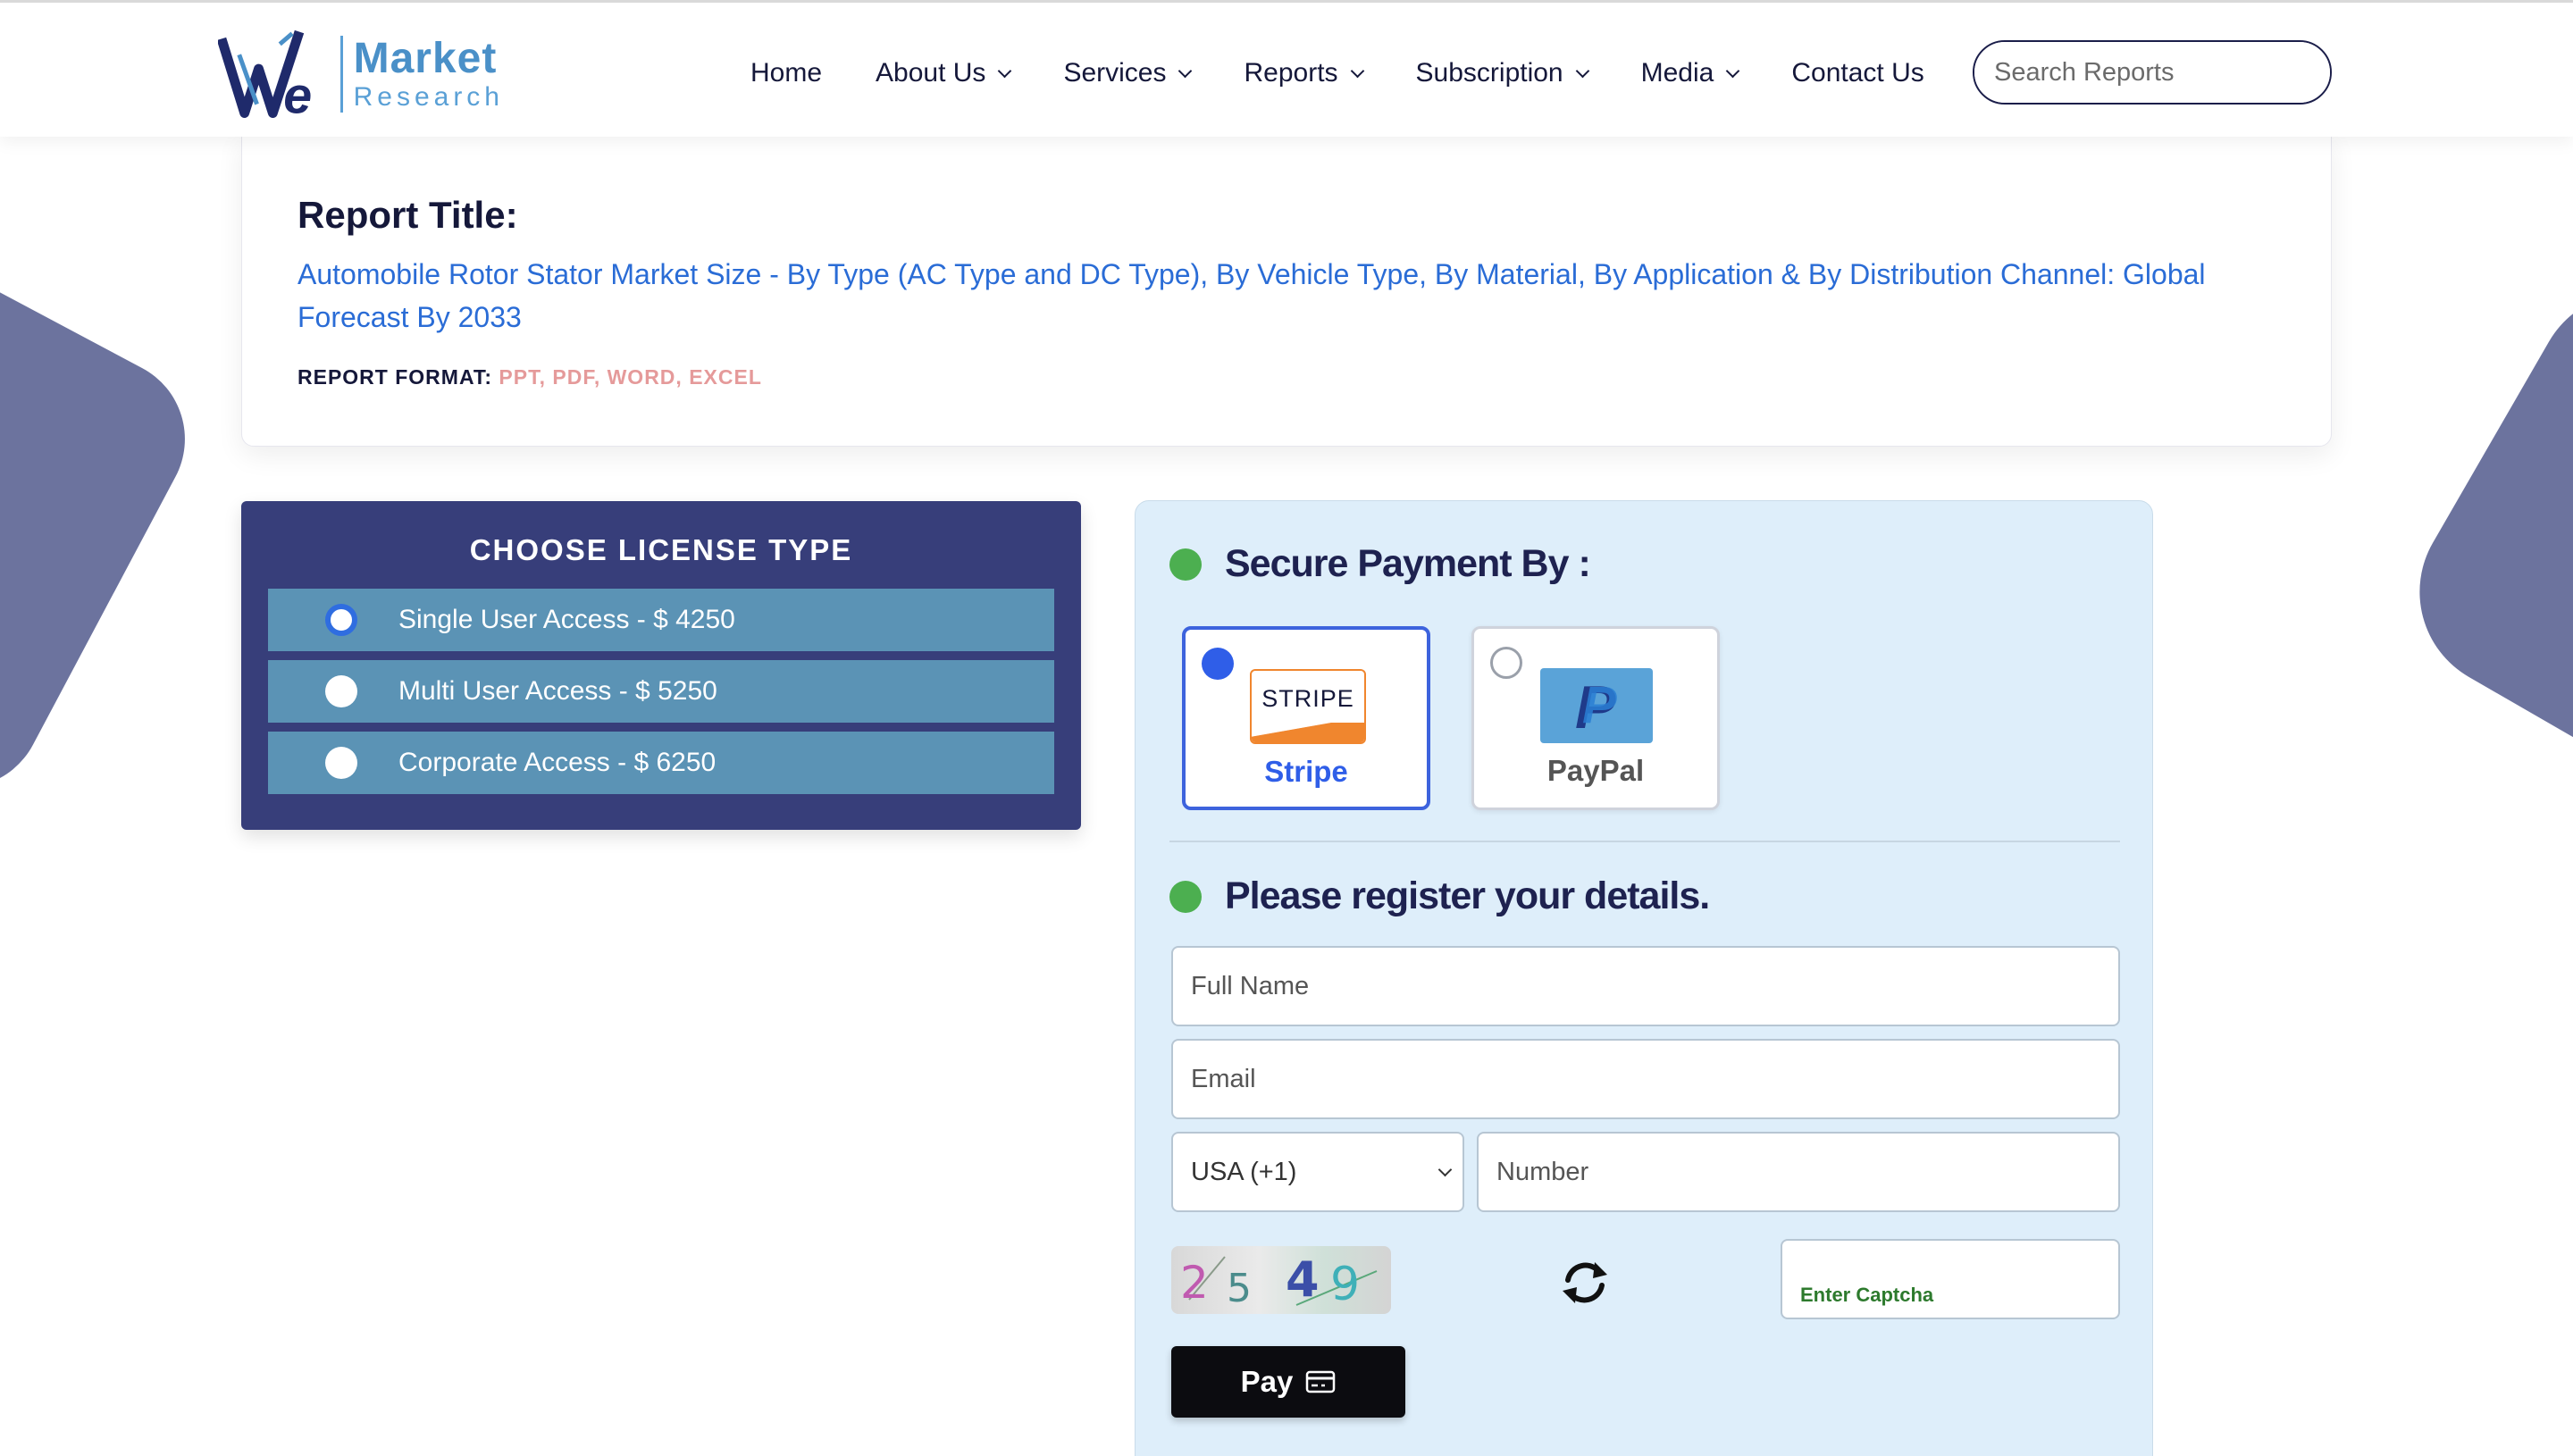 This screenshot has height=1456, width=2573. I want to click on license-option-single-user: Single User Access - $ 4250, so click(661, 620).